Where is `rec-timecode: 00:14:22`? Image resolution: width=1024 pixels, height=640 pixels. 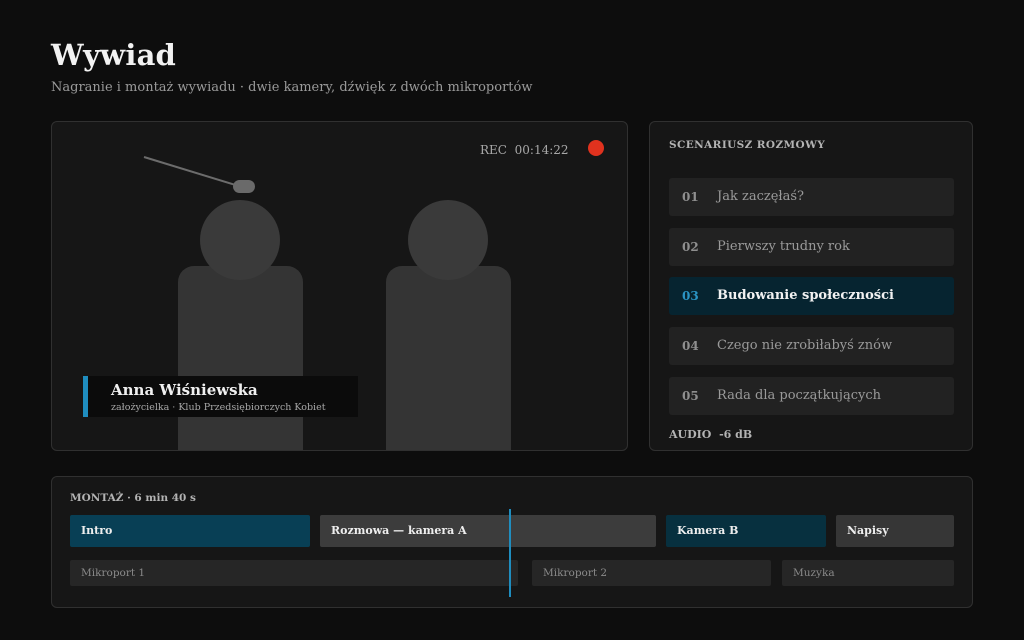 rec-timecode: 00:14:22 is located at coordinates (541, 150).